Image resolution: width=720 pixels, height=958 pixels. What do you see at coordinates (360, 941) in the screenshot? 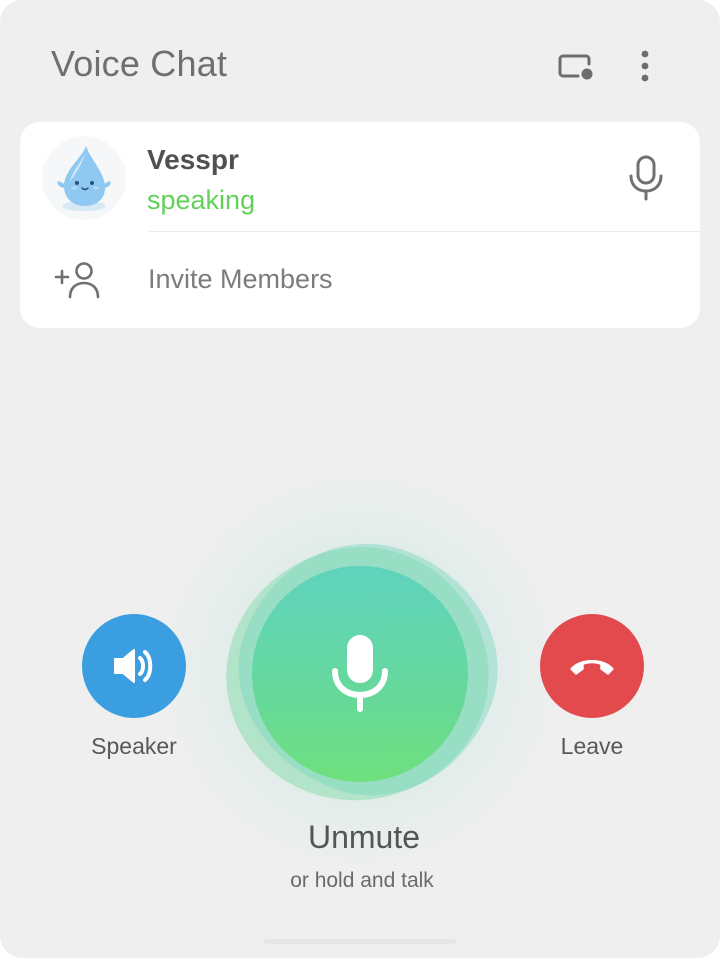
I see `home-indicator` at bounding box center [360, 941].